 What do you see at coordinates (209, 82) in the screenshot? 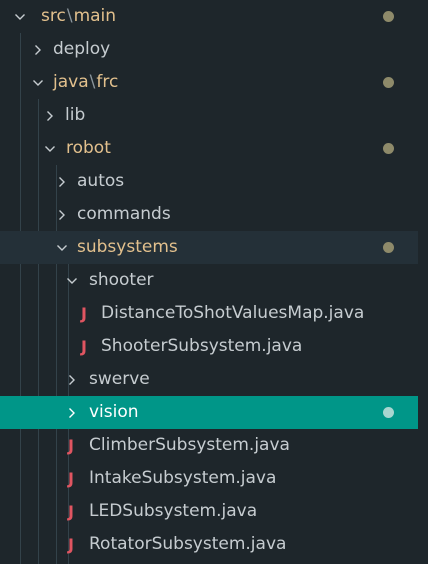
I see `tree-item-java-frc: java\frc` at bounding box center [209, 82].